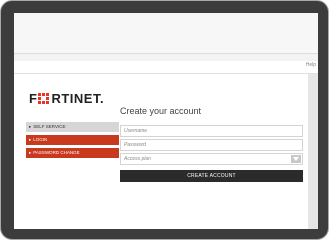 Image resolution: width=329 pixels, height=240 pixels. I want to click on menu-item-label: LOGIN, so click(40, 139).